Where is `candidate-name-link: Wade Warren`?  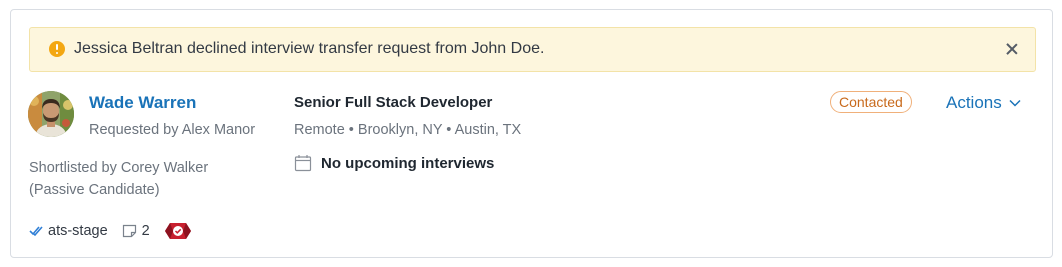
candidate-name-link: Wade Warren is located at coordinates (142, 103).